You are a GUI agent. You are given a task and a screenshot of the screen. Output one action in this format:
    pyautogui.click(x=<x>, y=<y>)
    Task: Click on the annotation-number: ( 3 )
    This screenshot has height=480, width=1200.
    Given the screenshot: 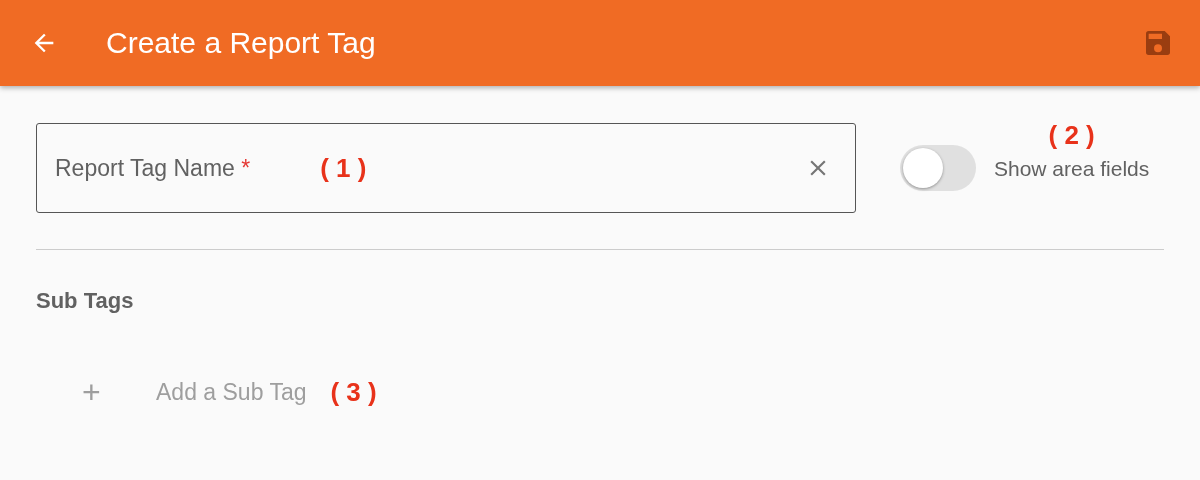 What is the action you would take?
    pyautogui.click(x=353, y=392)
    